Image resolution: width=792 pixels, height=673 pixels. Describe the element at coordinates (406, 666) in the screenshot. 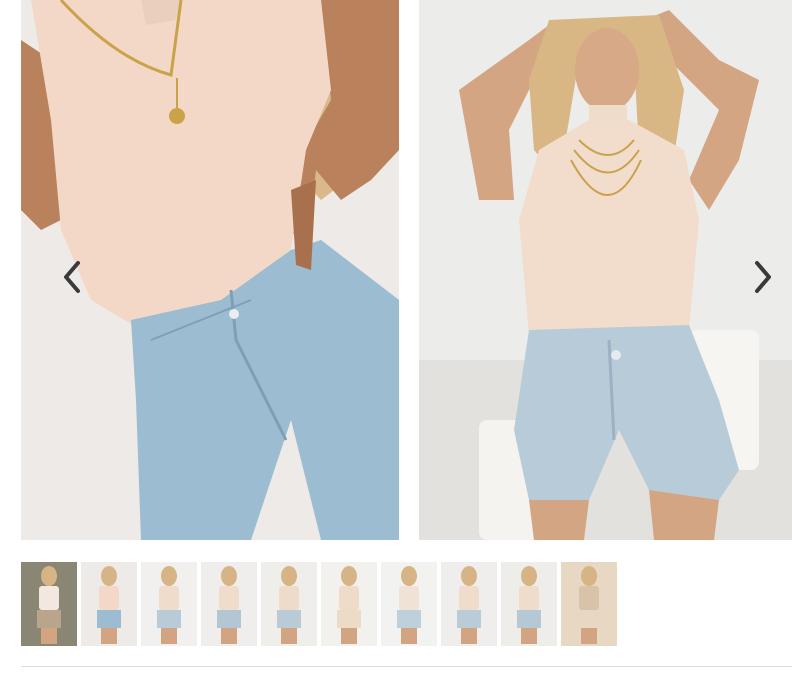

I see `section-divider` at that location.